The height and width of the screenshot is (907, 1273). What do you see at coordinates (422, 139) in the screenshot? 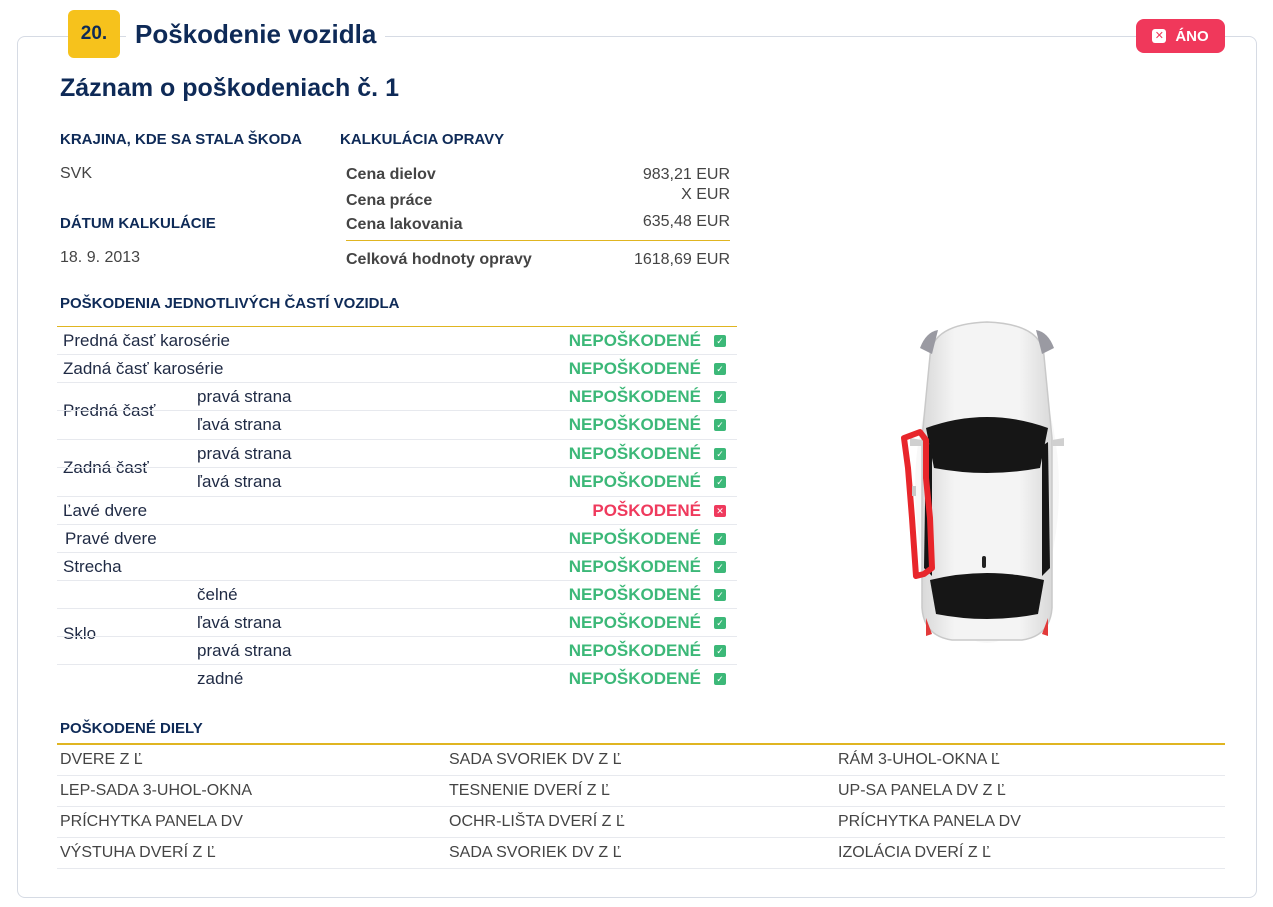
I see `calculation-label: KALKULÁCIA OPRAVY` at bounding box center [422, 139].